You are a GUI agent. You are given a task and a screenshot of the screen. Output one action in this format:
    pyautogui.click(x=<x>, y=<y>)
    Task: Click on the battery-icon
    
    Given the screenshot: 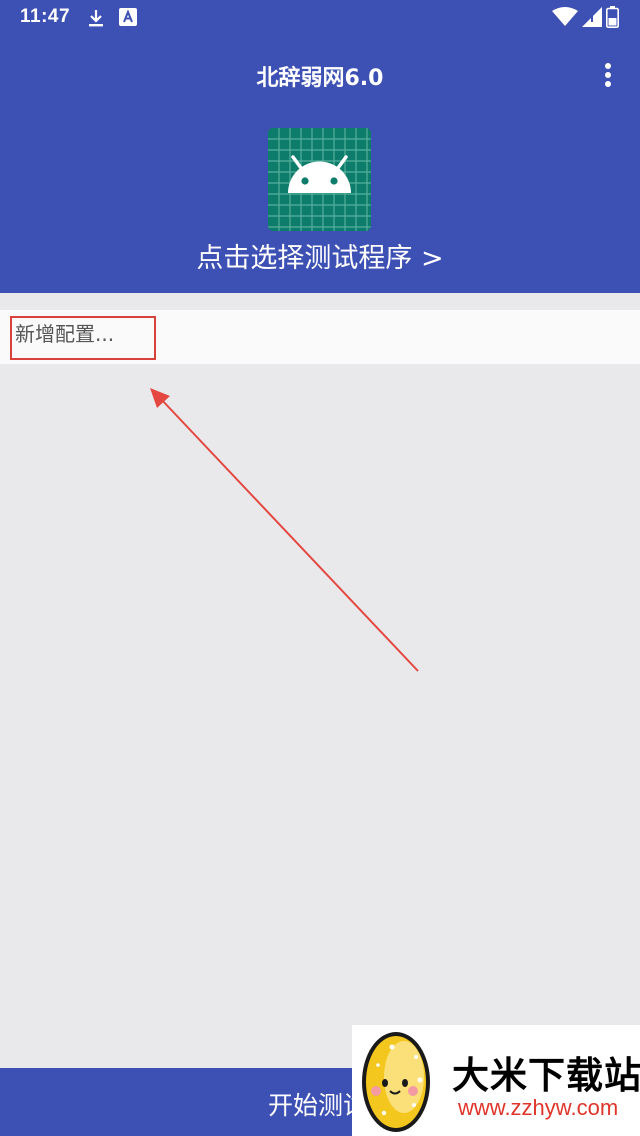 What is the action you would take?
    pyautogui.click(x=612, y=19)
    